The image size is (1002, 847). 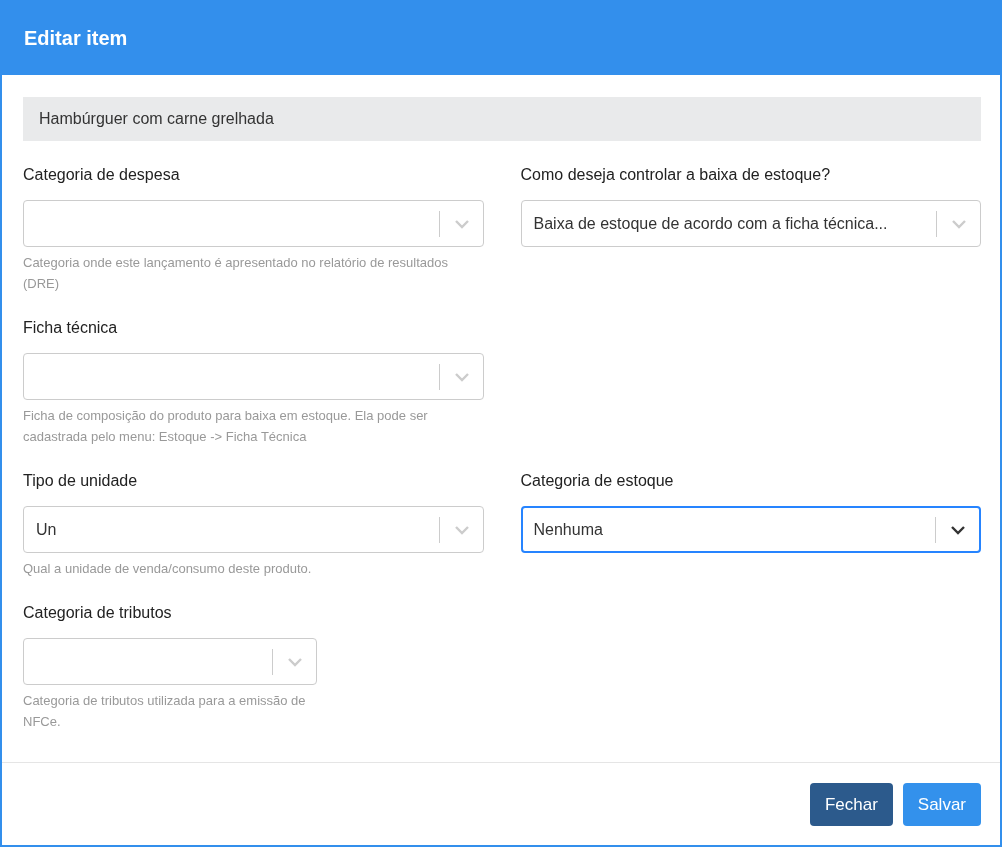 What do you see at coordinates (98, 613) in the screenshot?
I see `field-label: Categoria de tributos` at bounding box center [98, 613].